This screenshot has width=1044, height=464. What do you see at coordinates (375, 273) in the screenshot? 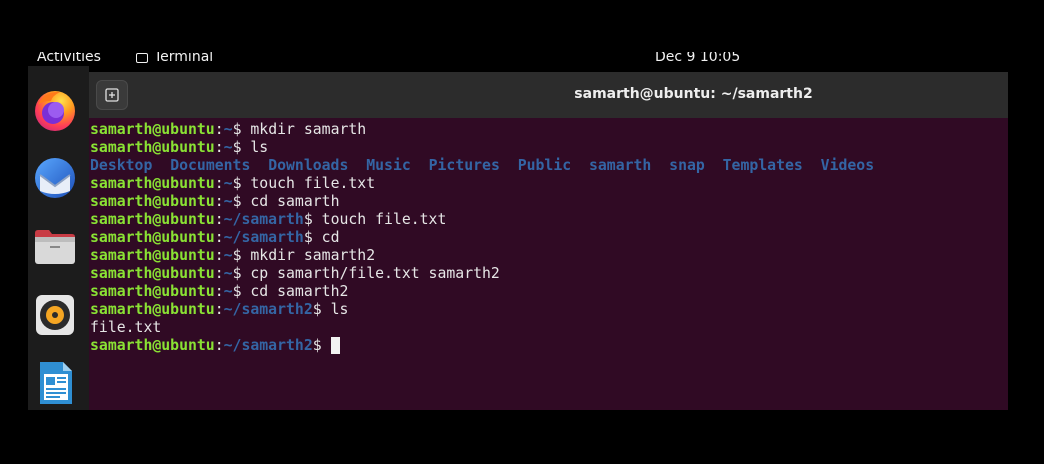
I see `prompt-command: cp samarth/file.txt samarth2` at bounding box center [375, 273].